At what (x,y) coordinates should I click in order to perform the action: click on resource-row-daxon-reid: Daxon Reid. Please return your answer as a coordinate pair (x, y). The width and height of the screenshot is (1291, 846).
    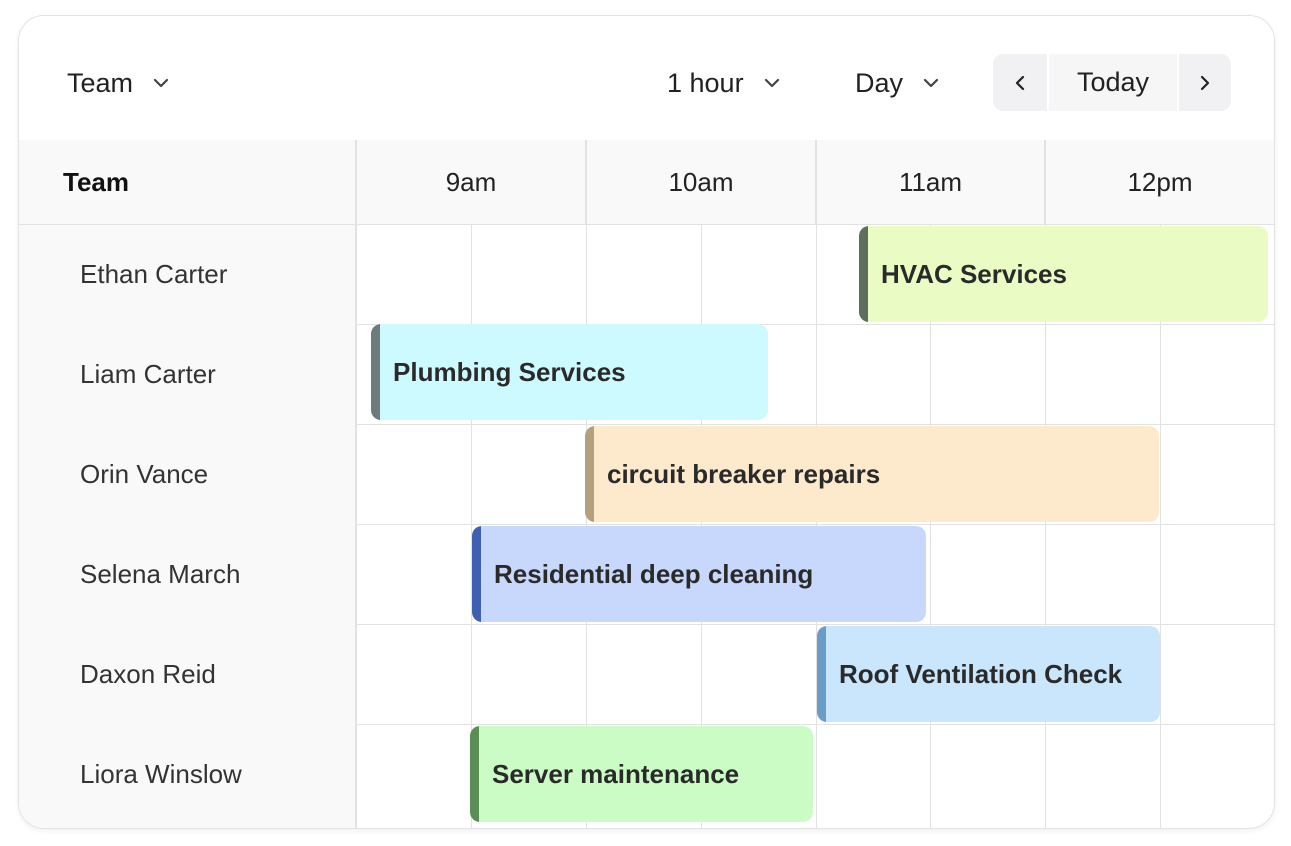
    Looking at the image, I should click on (187, 674).